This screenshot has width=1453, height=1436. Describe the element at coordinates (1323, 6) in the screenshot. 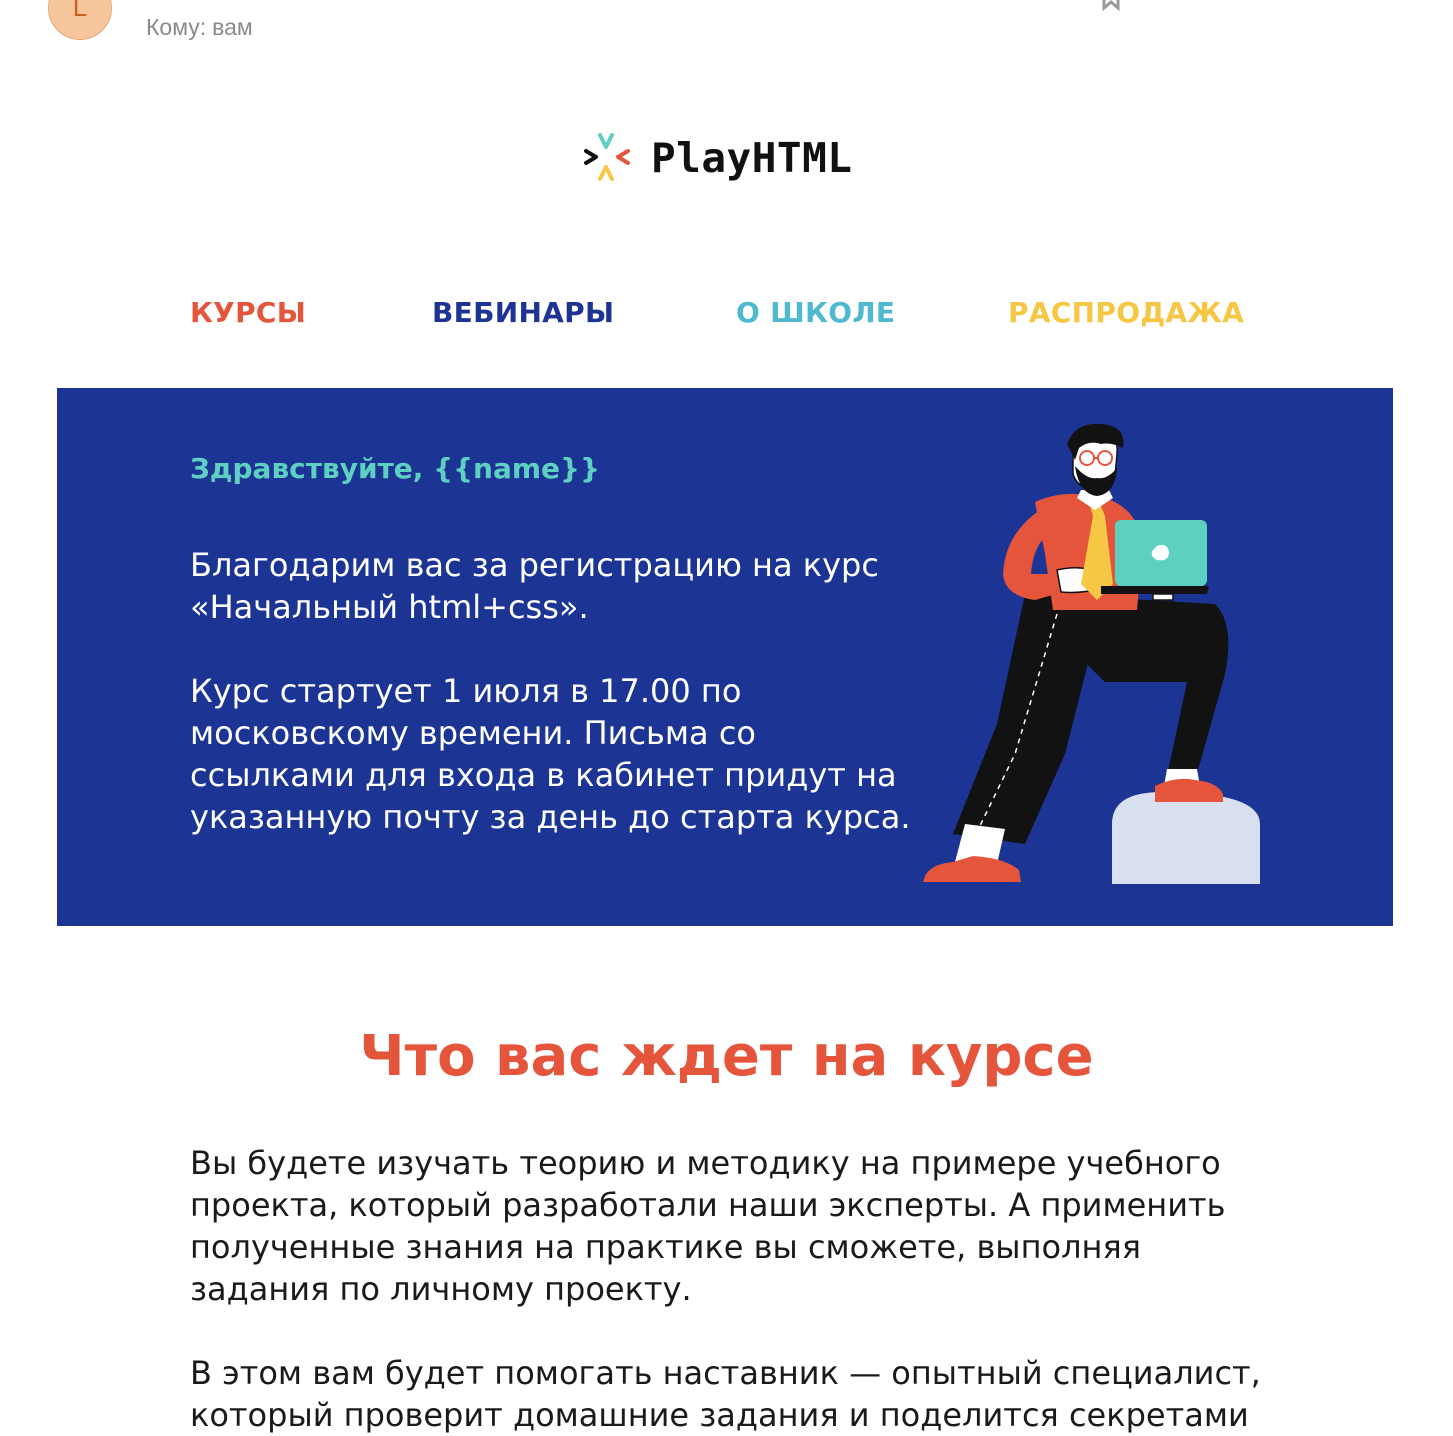

I see `print-icon` at that location.